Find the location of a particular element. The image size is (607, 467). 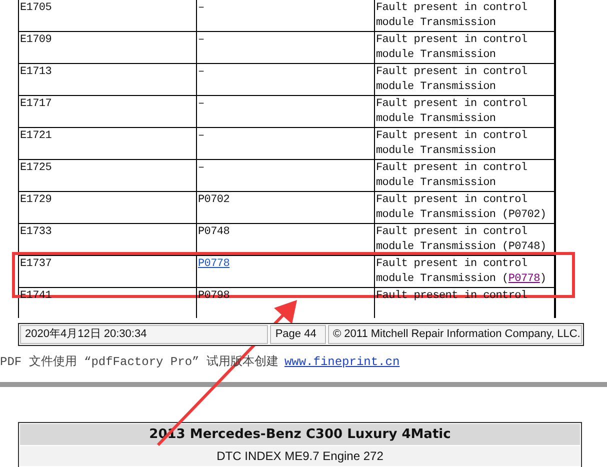

page-number: Page 44 is located at coordinates (298, 334).